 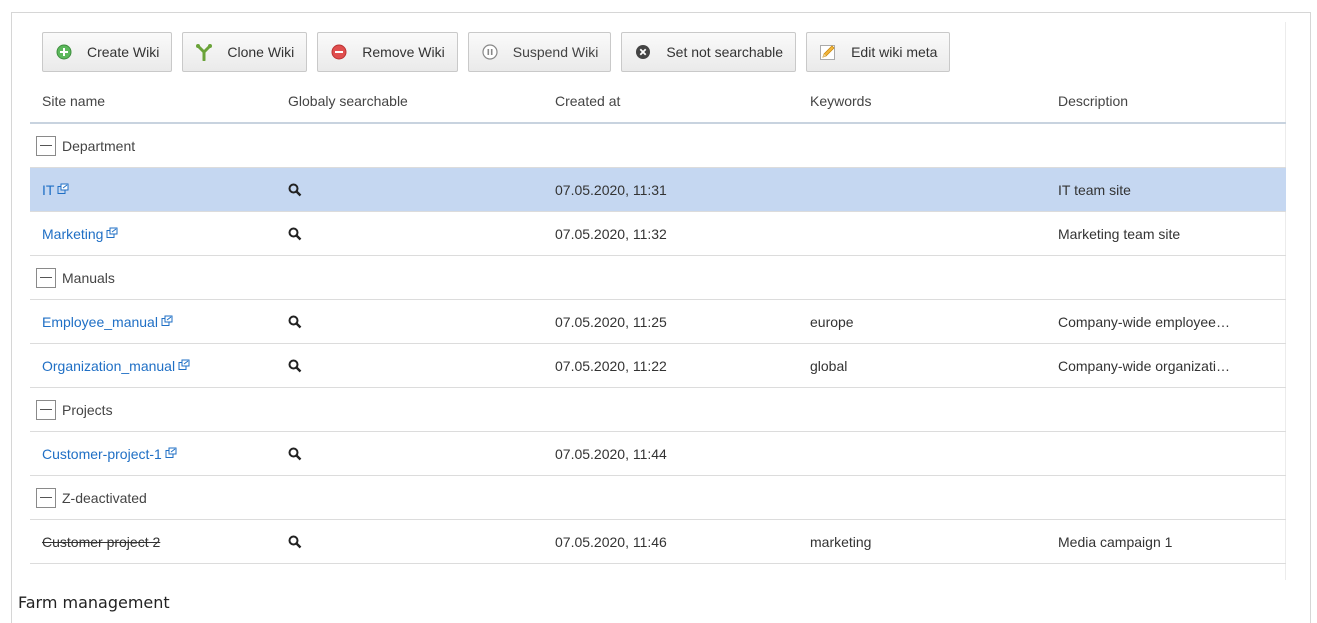 I want to click on create-wiki-button: Create Wiki, so click(x=107, y=52).